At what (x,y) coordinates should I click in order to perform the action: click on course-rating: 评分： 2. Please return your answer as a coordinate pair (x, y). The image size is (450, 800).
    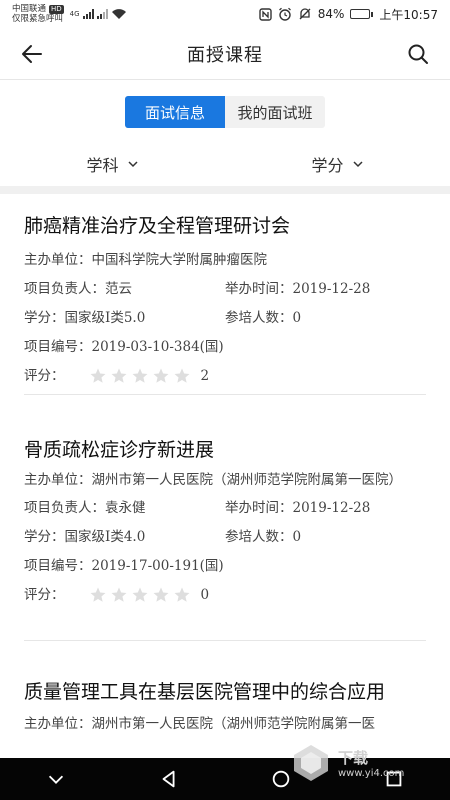
    Looking at the image, I should click on (225, 376).